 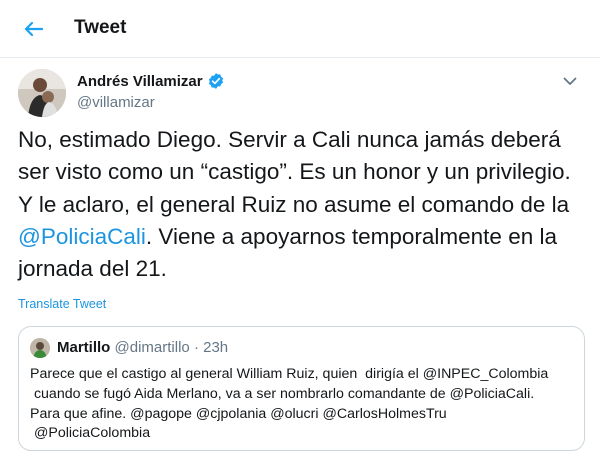 I want to click on translate-tweet-link: Translate Tweet, so click(x=62, y=304).